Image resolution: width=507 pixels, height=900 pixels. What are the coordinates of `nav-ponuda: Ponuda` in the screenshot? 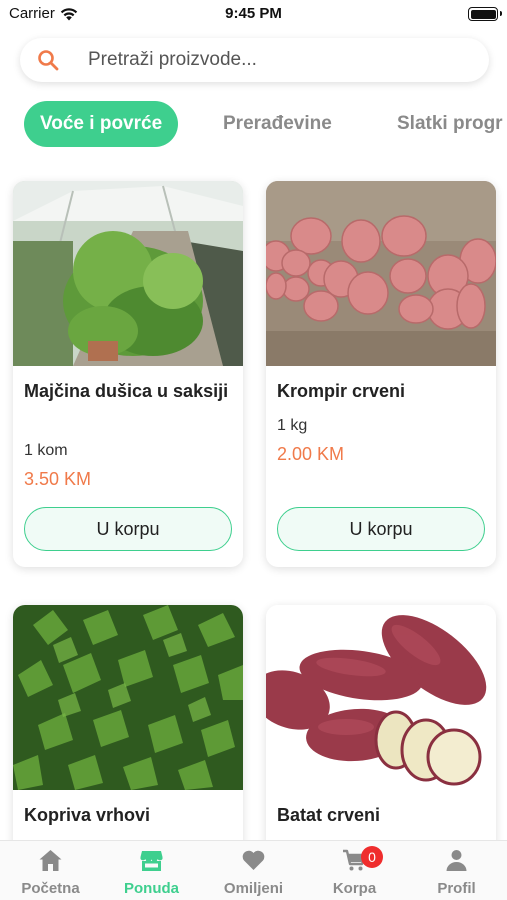 It's located at (151, 870).